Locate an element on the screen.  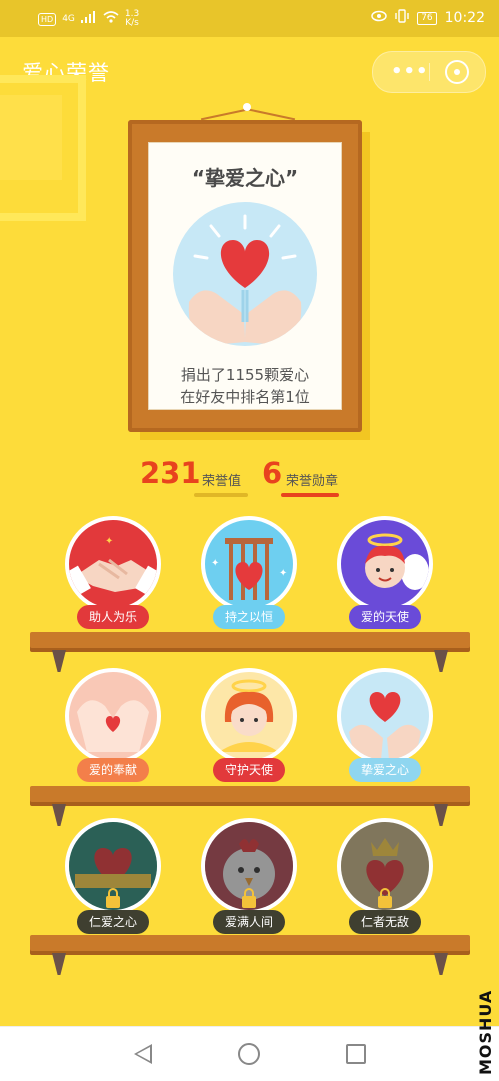
handshake-icon: ✦ is located at coordinates (113, 566).